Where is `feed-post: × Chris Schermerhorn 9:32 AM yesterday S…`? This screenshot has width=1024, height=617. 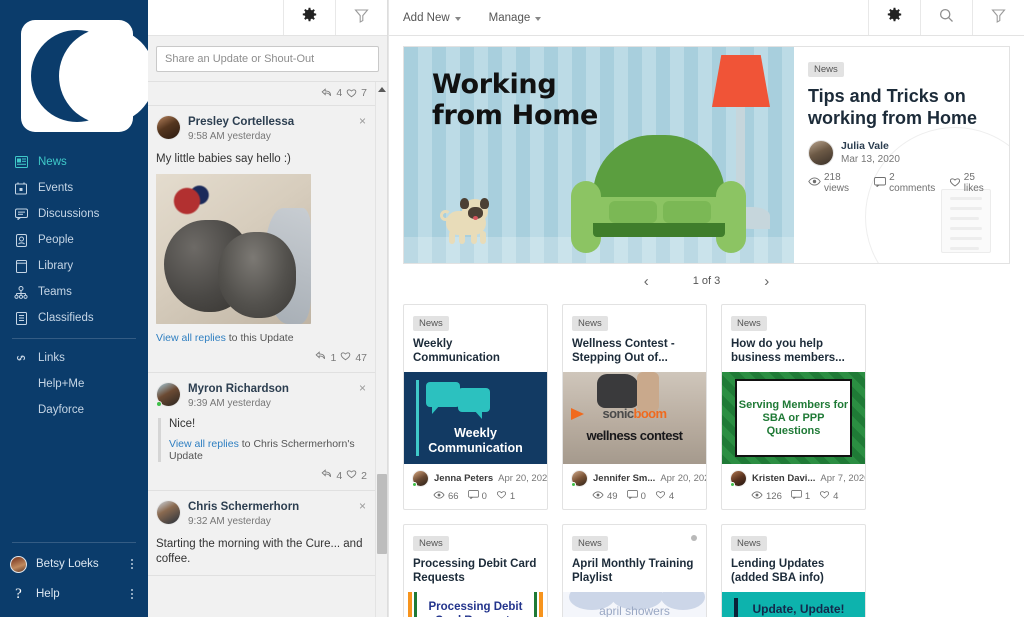
feed-post: × Chris Schermerhorn 9:32 AM yesterday S… is located at coordinates (261, 533).